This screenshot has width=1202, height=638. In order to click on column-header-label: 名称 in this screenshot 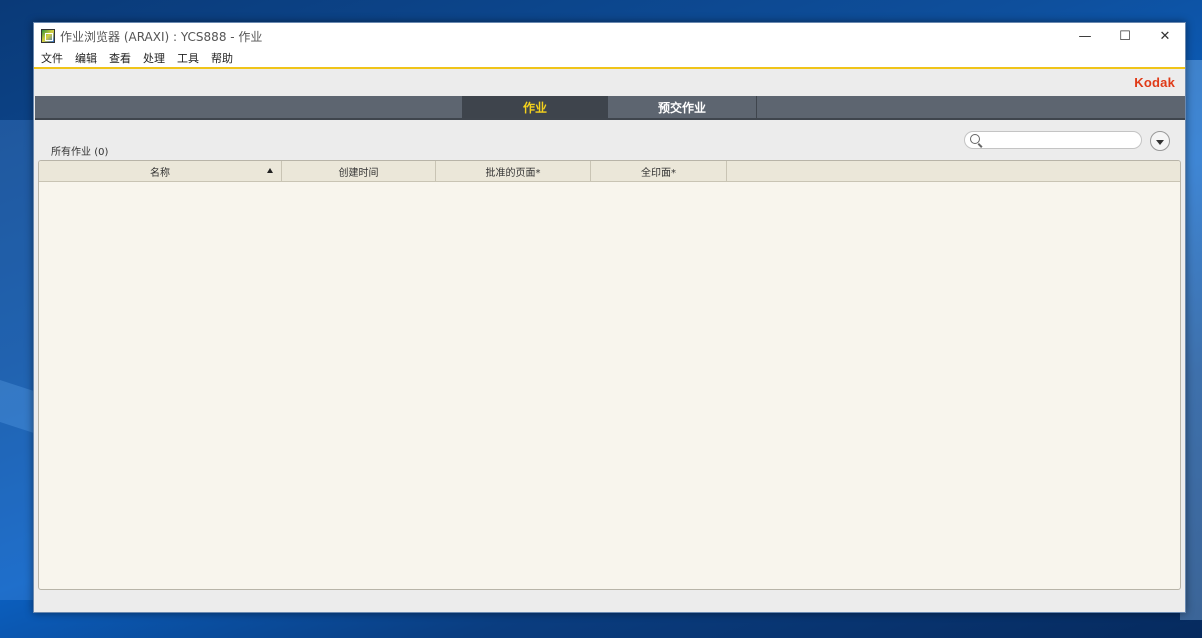, I will do `click(160, 173)`.